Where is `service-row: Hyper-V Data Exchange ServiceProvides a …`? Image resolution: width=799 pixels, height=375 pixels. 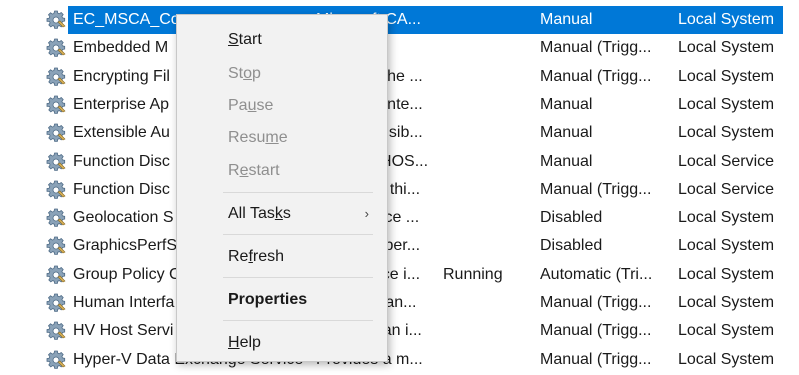
service-row: Hyper-V Data Exchange ServiceProvides a … is located at coordinates (399, 360).